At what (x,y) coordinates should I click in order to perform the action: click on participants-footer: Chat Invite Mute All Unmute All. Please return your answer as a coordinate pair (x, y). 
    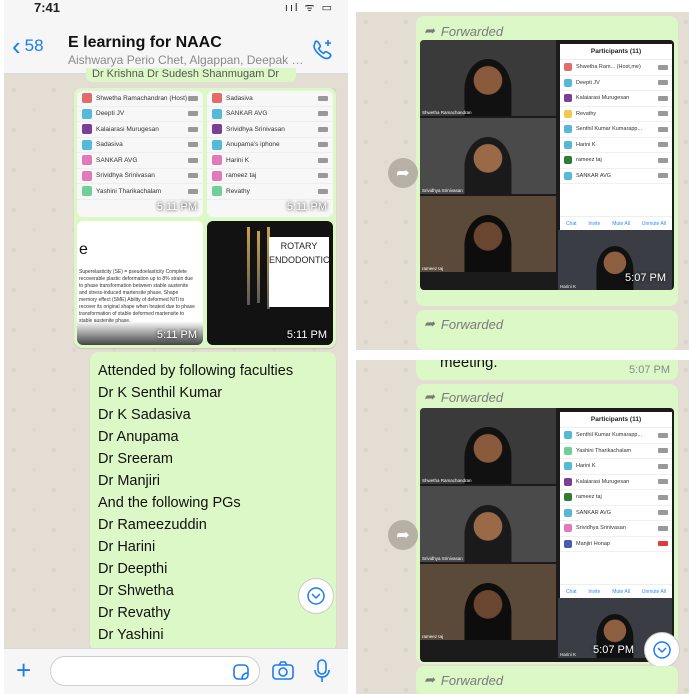
    Looking at the image, I should click on (616, 591).